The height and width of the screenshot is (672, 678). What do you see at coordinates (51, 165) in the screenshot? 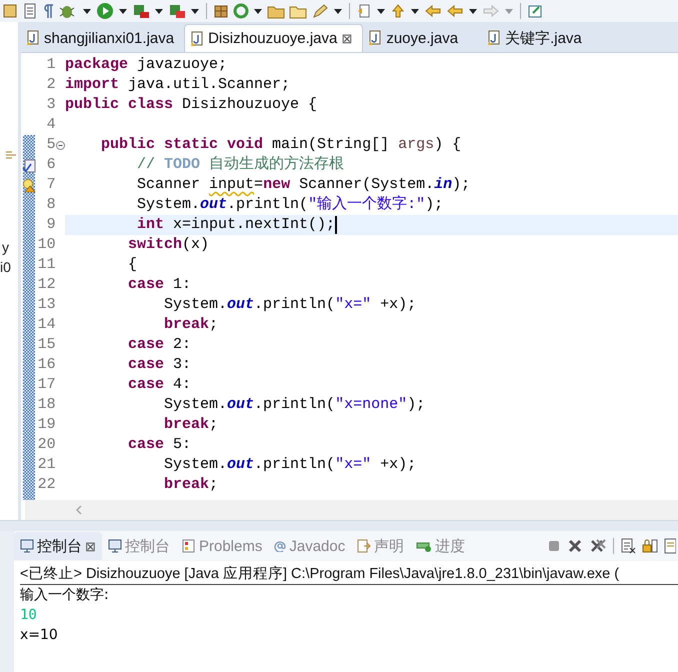
I see `line-number: 6` at bounding box center [51, 165].